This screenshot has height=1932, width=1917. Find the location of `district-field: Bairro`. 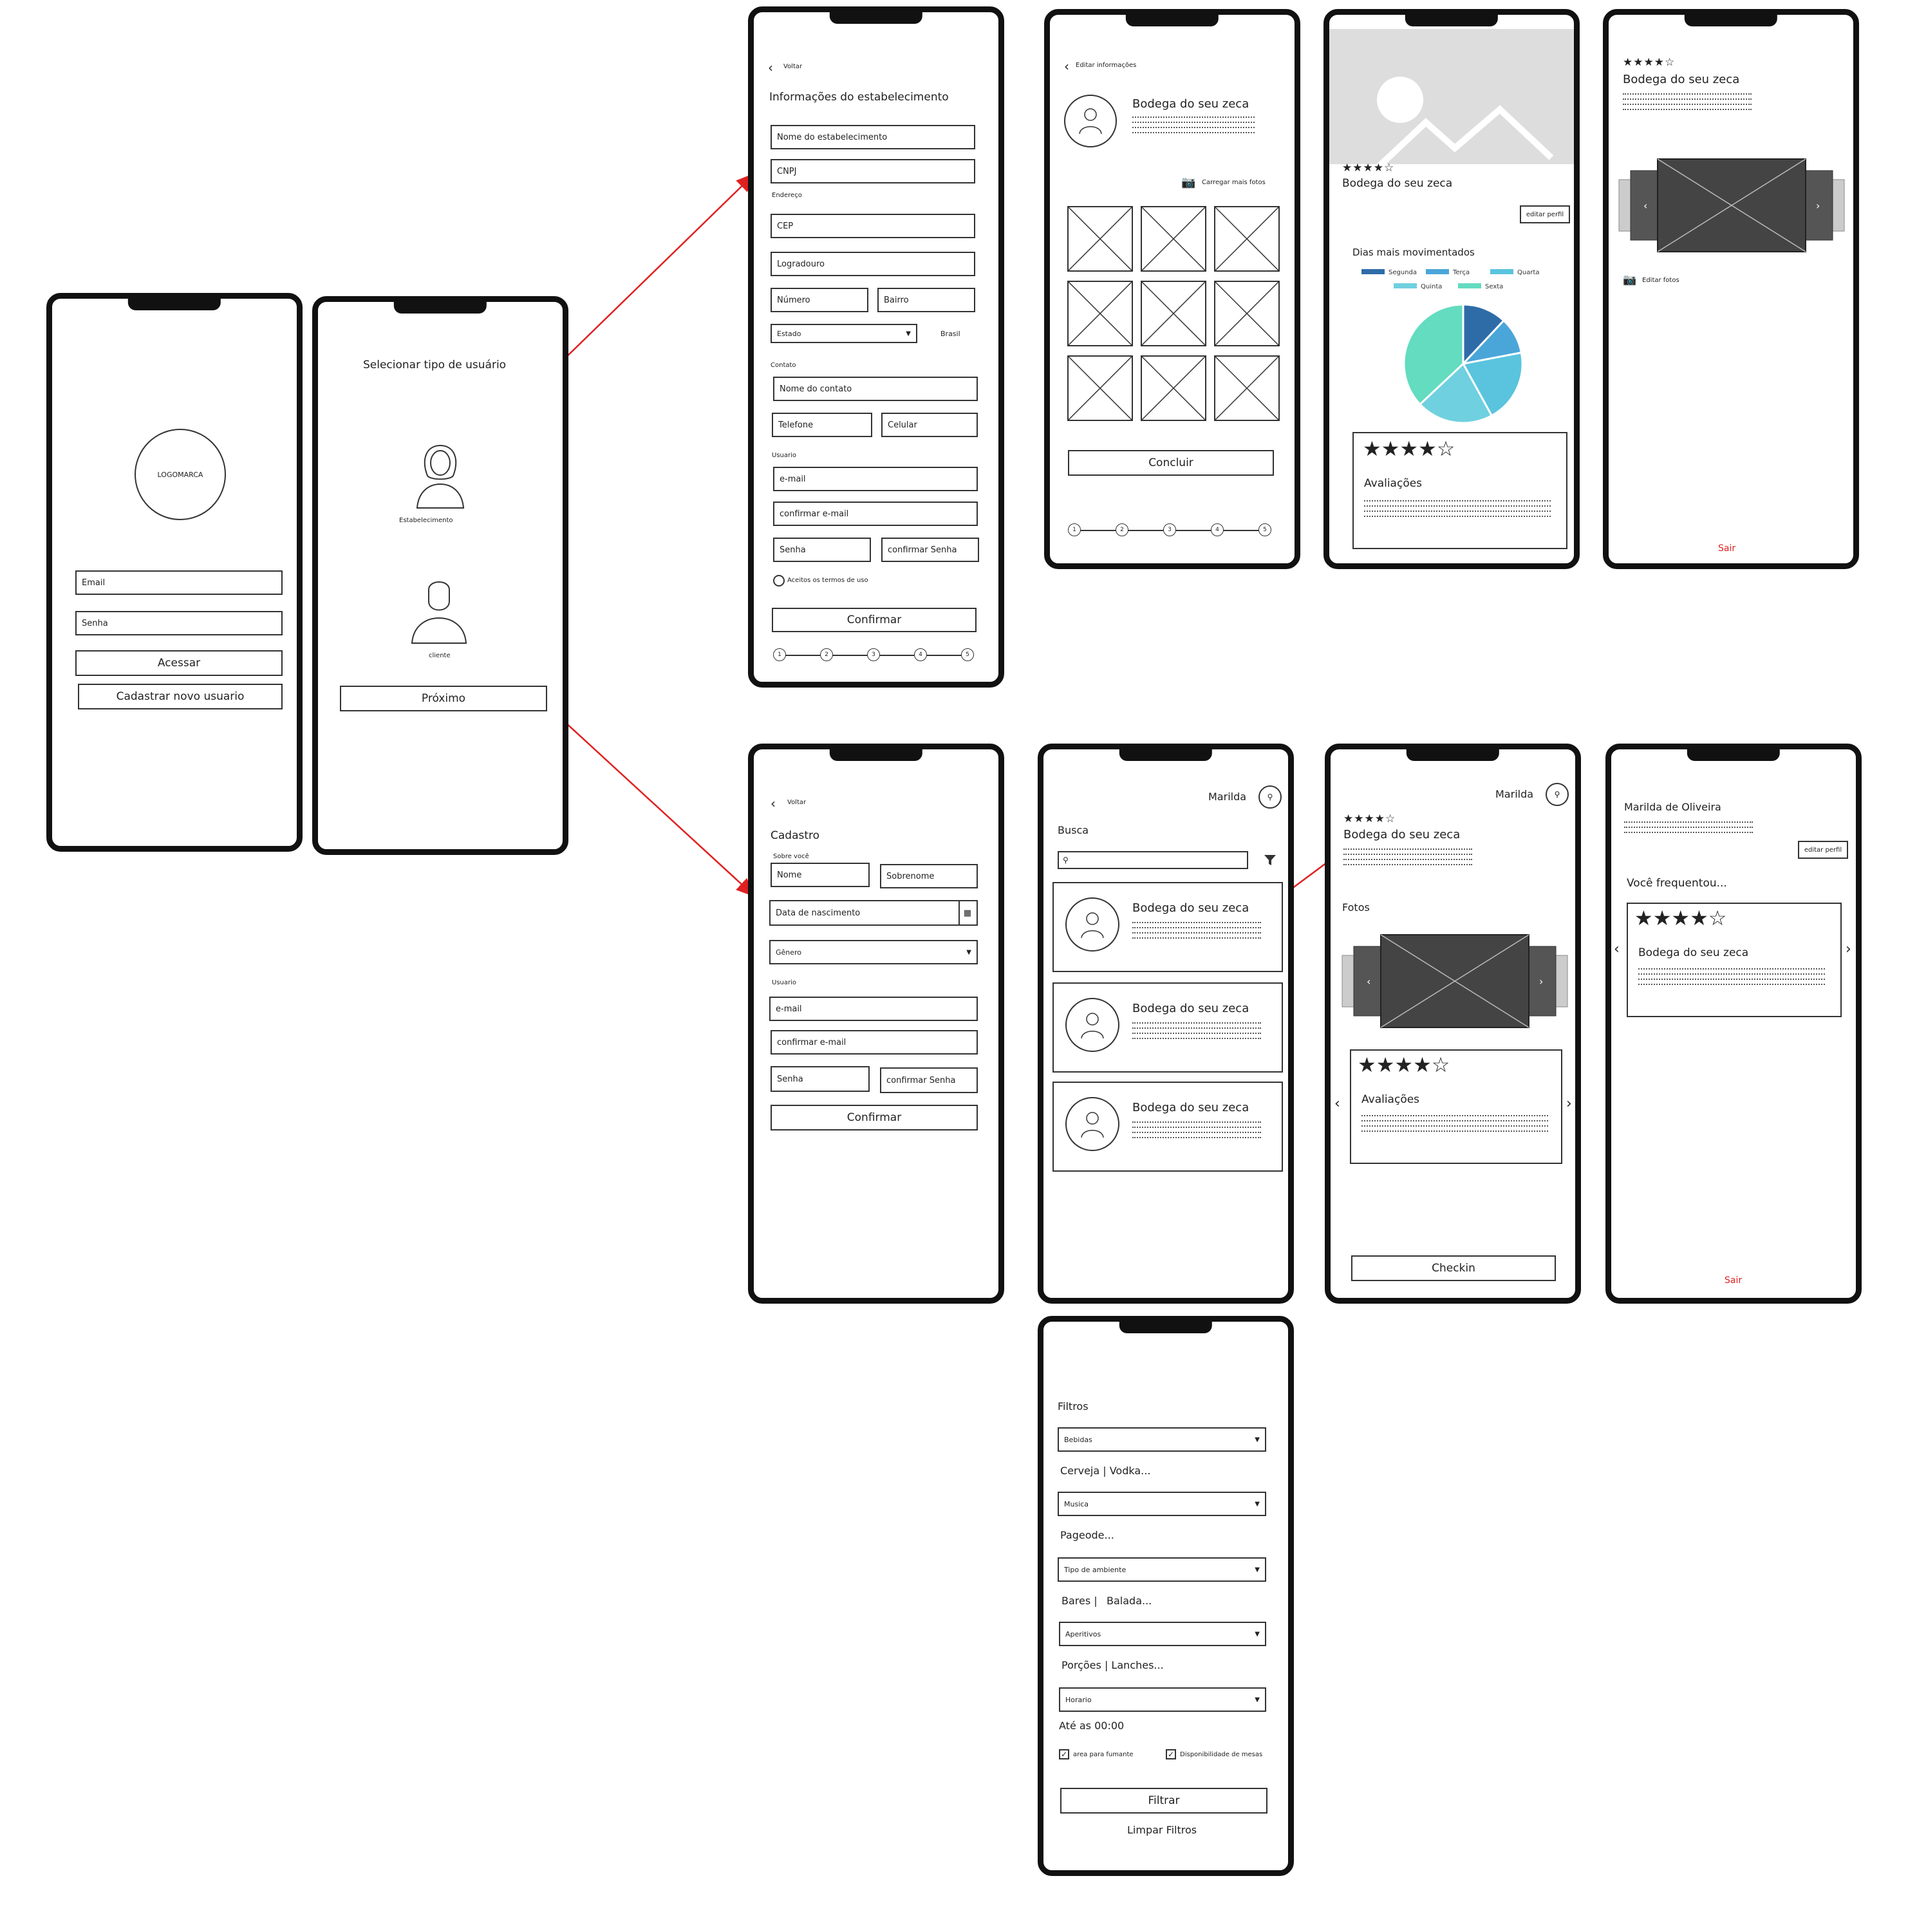

district-field: Bairro is located at coordinates (926, 300).